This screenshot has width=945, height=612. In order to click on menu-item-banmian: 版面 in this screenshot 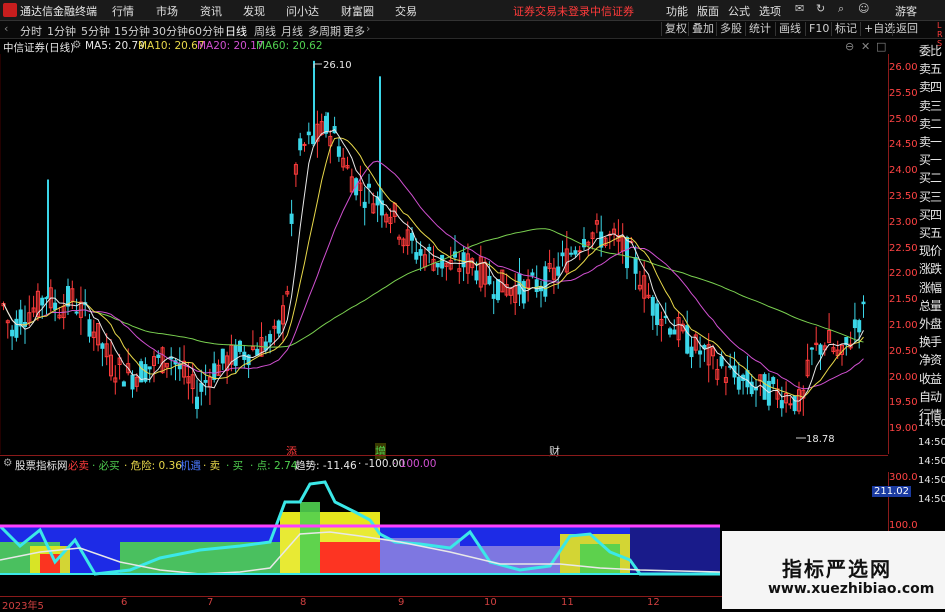, I will do `click(708, 11)`.